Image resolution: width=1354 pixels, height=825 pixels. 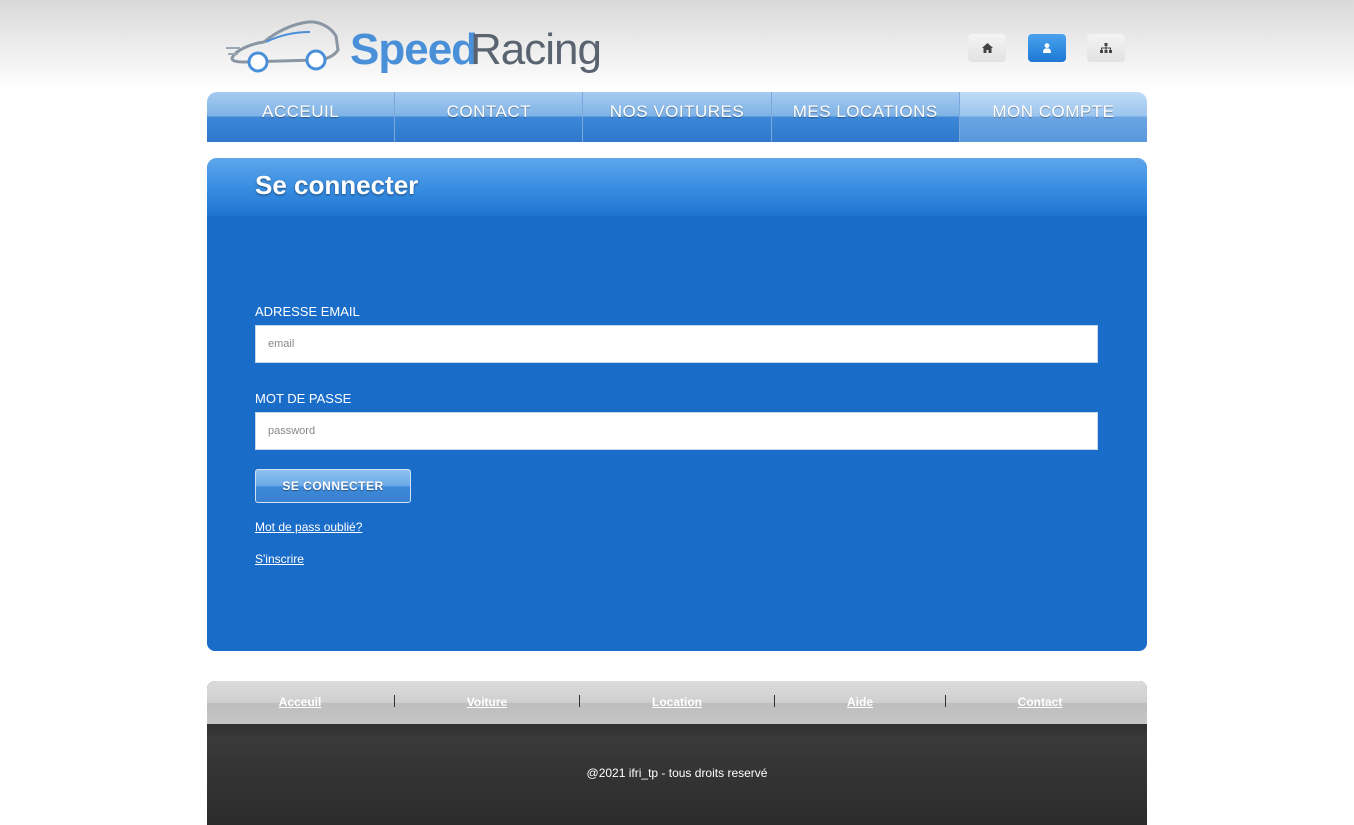 I want to click on footer-link-aide: Aide, so click(x=860, y=702).